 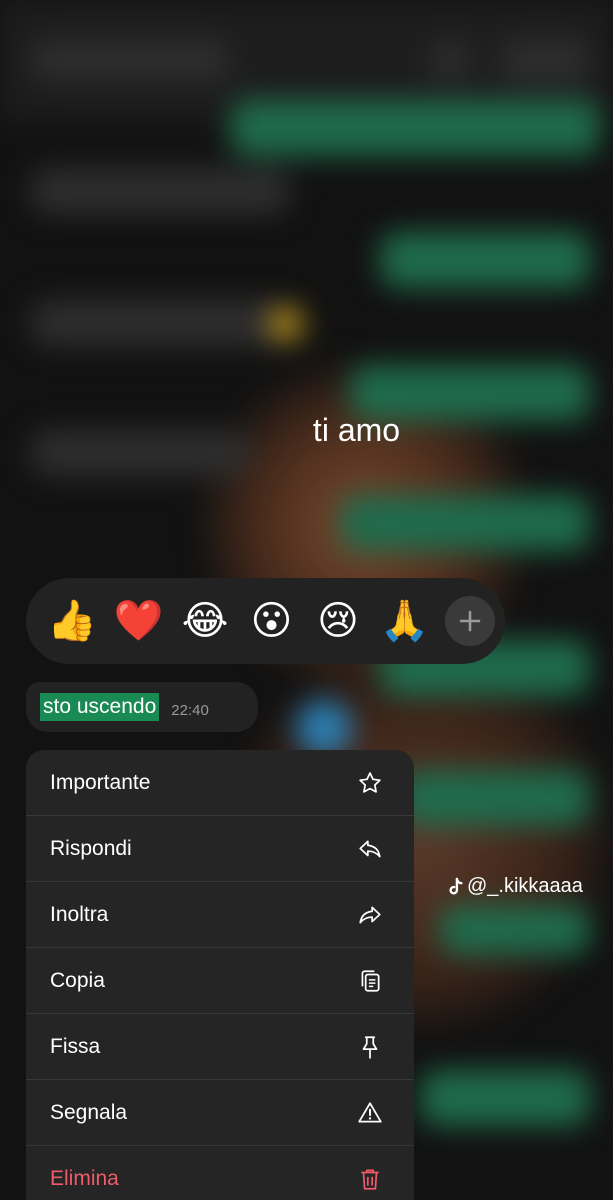 What do you see at coordinates (370, 1113) in the screenshot?
I see `warning-icon` at bounding box center [370, 1113].